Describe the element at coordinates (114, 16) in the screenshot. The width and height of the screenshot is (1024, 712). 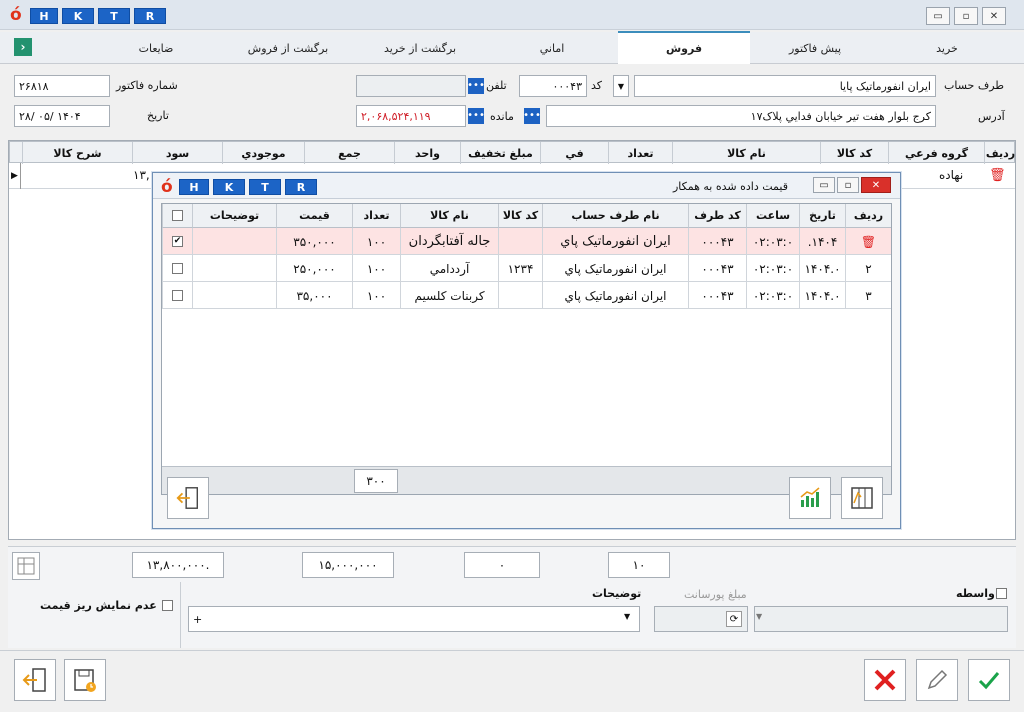
I see `hotkey-t-button: T` at that location.